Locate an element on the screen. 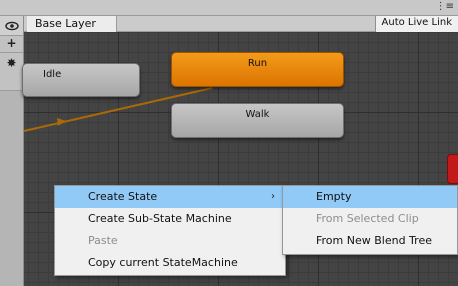 The width and height of the screenshot is (458, 286). menu-item-label: Paste is located at coordinates (103, 240).